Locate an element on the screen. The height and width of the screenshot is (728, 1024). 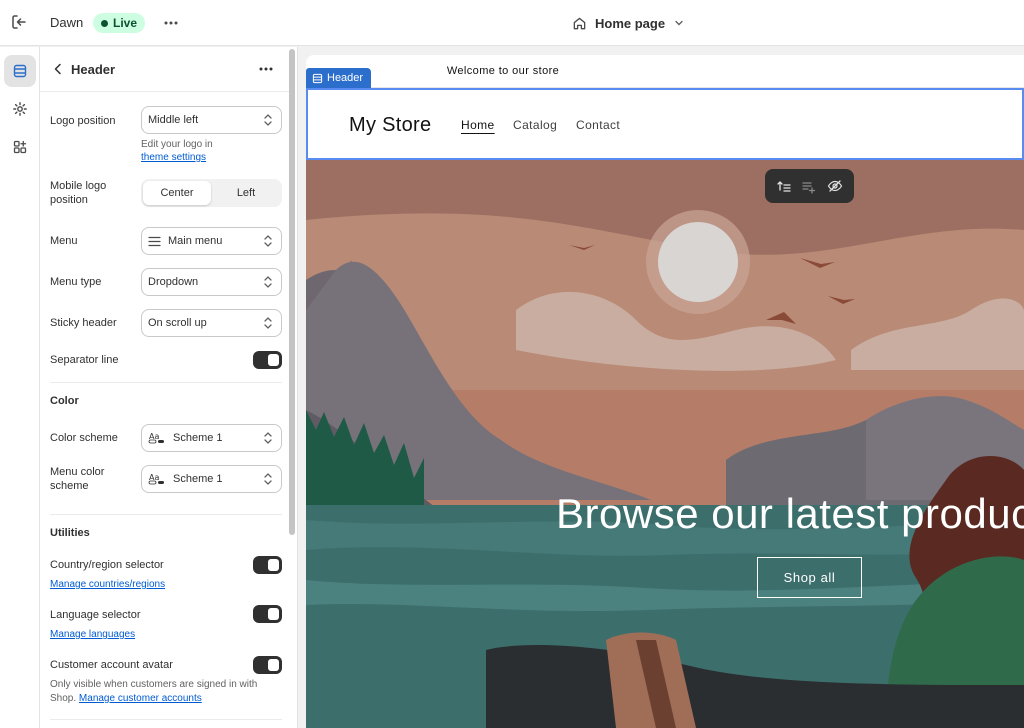
country-selector-toggle is located at coordinates (267, 565).